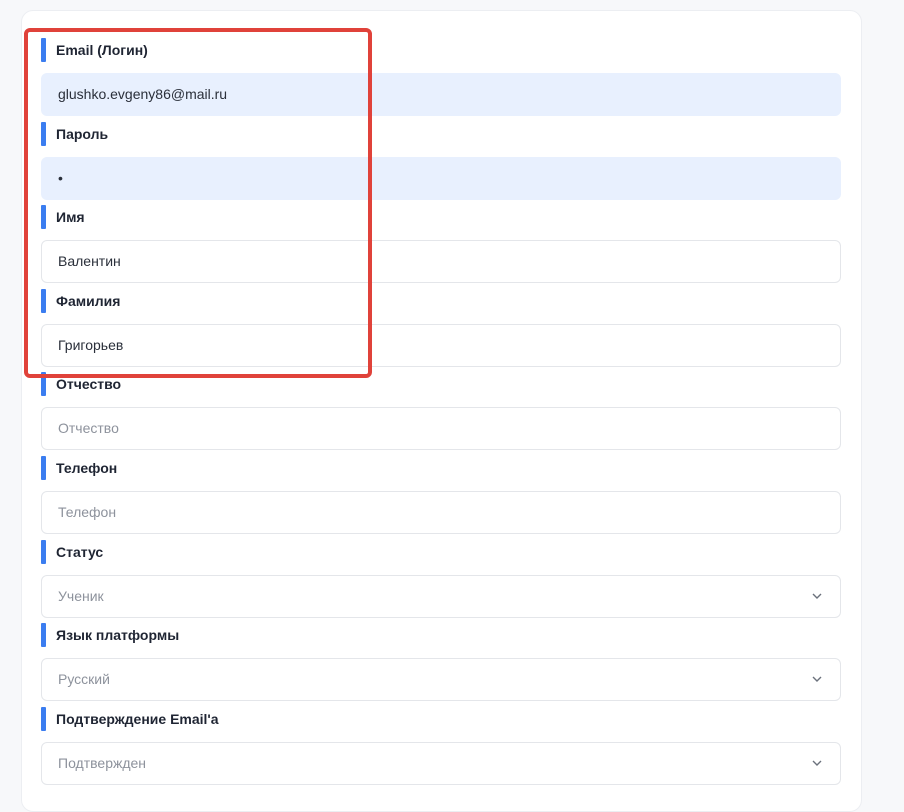  I want to click on last-name-input: Григорьев, so click(441, 345).